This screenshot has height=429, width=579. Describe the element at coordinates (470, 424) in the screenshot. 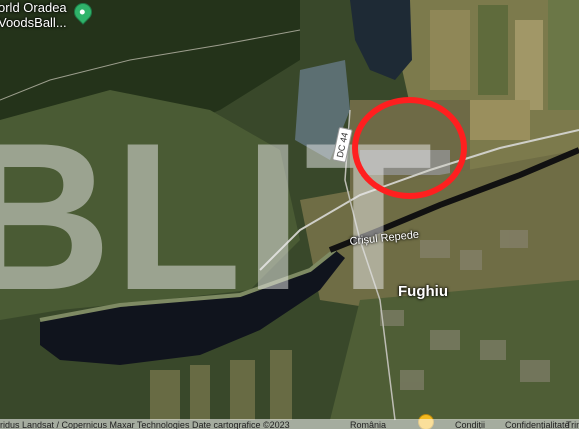

I see `attribution-terms-link: Condiții` at that location.